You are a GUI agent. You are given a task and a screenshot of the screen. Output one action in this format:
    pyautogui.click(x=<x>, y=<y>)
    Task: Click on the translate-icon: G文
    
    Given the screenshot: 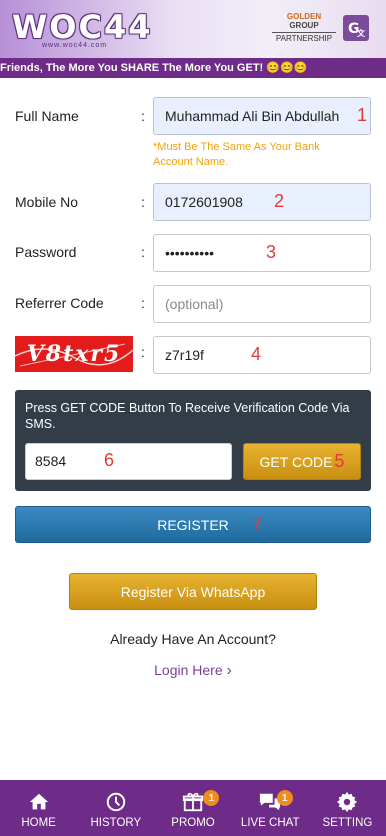 What is the action you would take?
    pyautogui.click(x=356, y=28)
    